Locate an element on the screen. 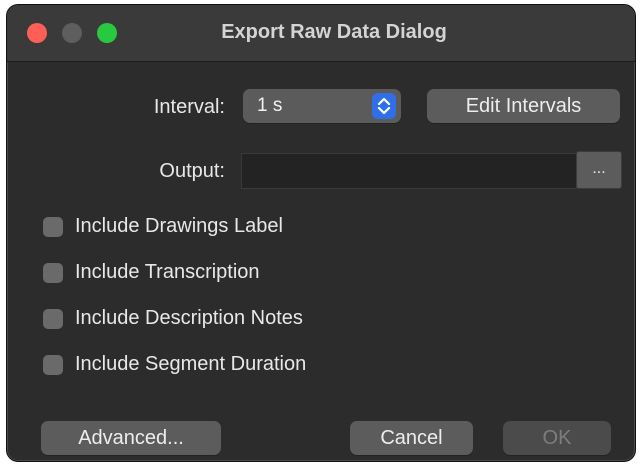 Image resolution: width=642 pixels, height=467 pixels. option-label: Include Segment Duration is located at coordinates (191, 364).